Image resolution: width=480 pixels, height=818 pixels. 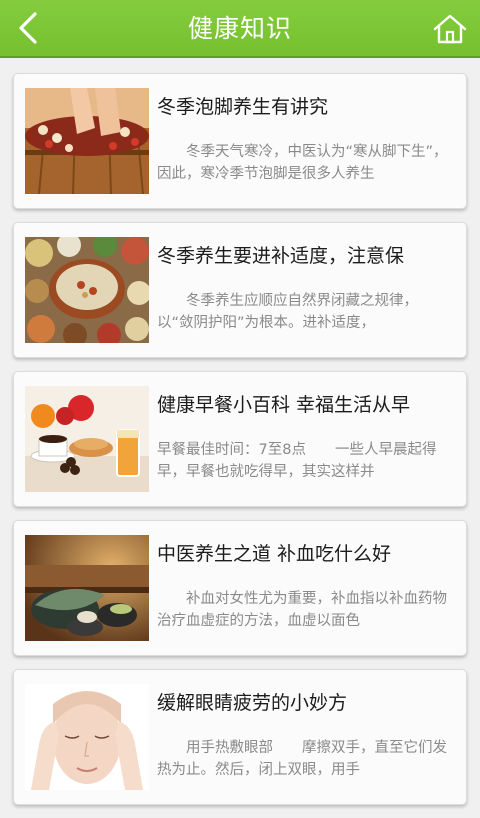 I want to click on article-title: 健康早餐小百科 幸福生活从早, so click(x=284, y=405).